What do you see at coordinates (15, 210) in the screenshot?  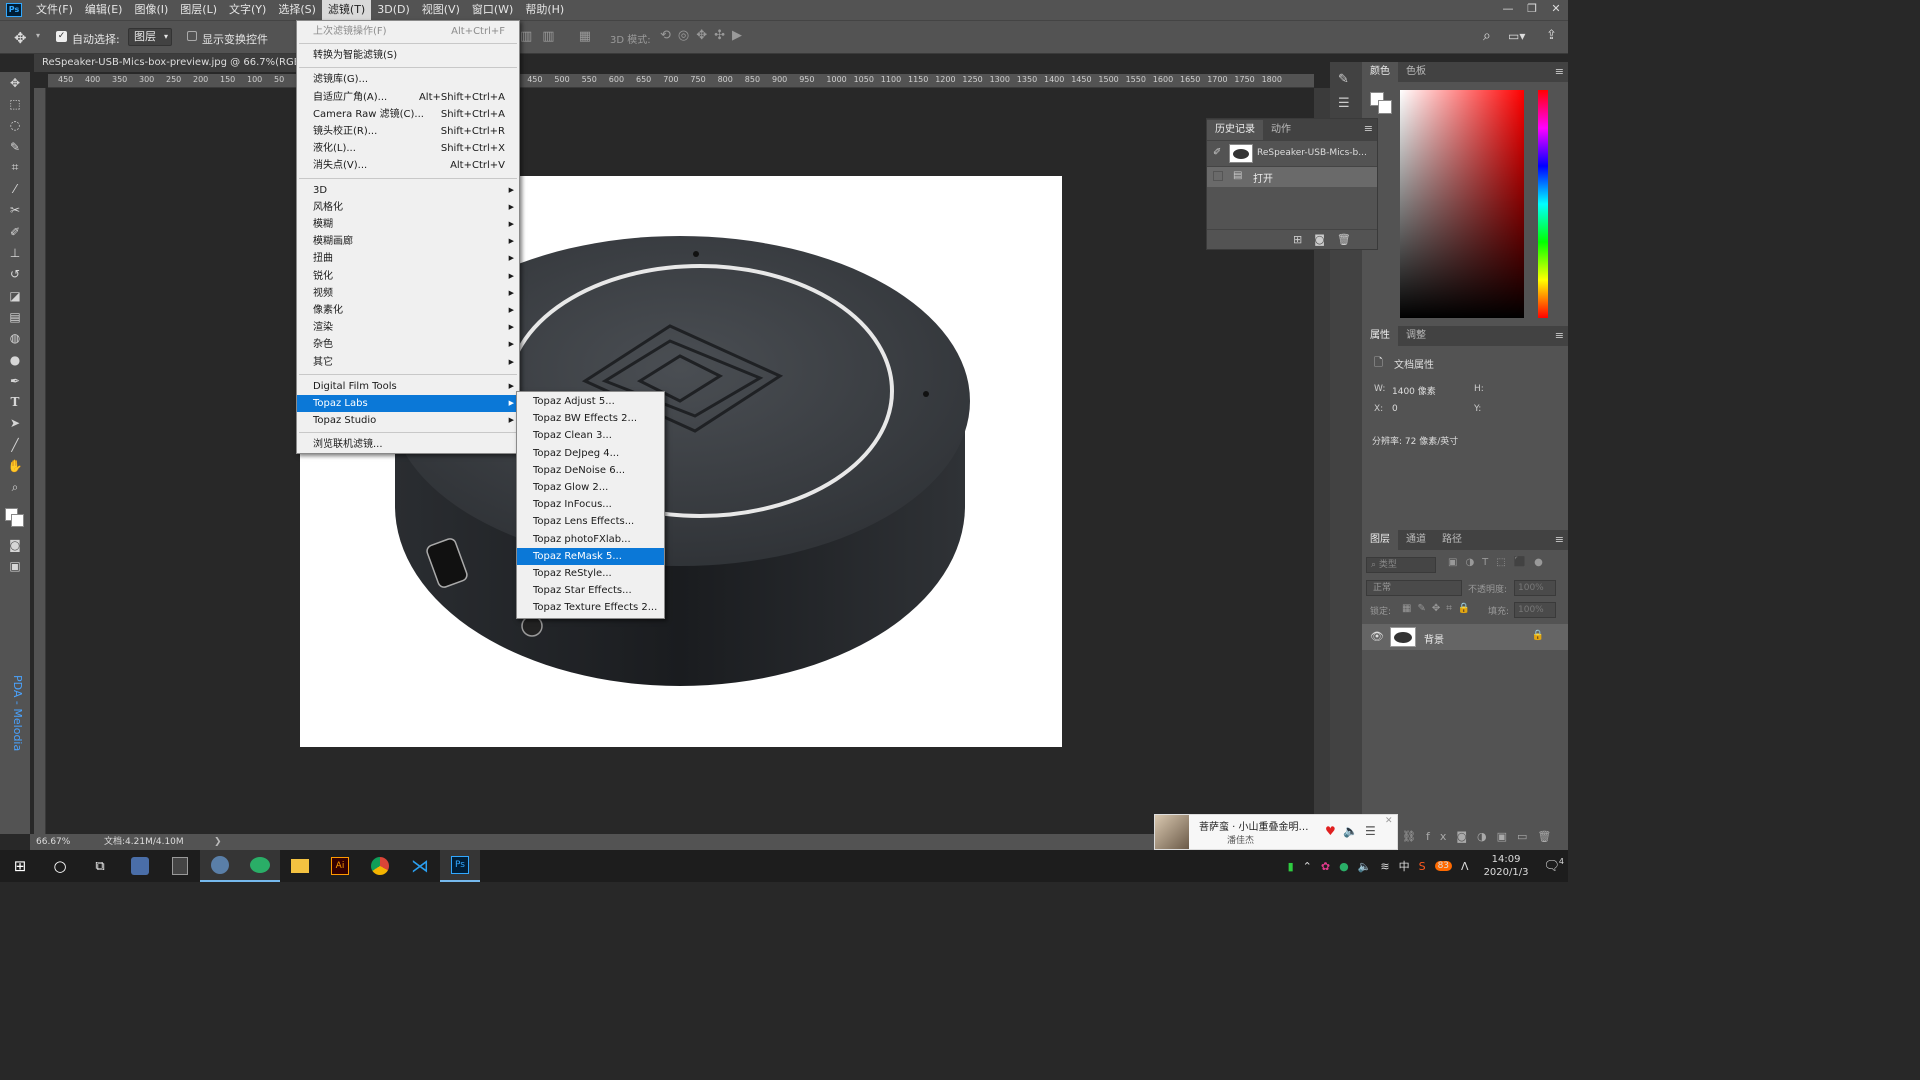 I see `healing-brush-tool-icon: ✂` at bounding box center [15, 210].